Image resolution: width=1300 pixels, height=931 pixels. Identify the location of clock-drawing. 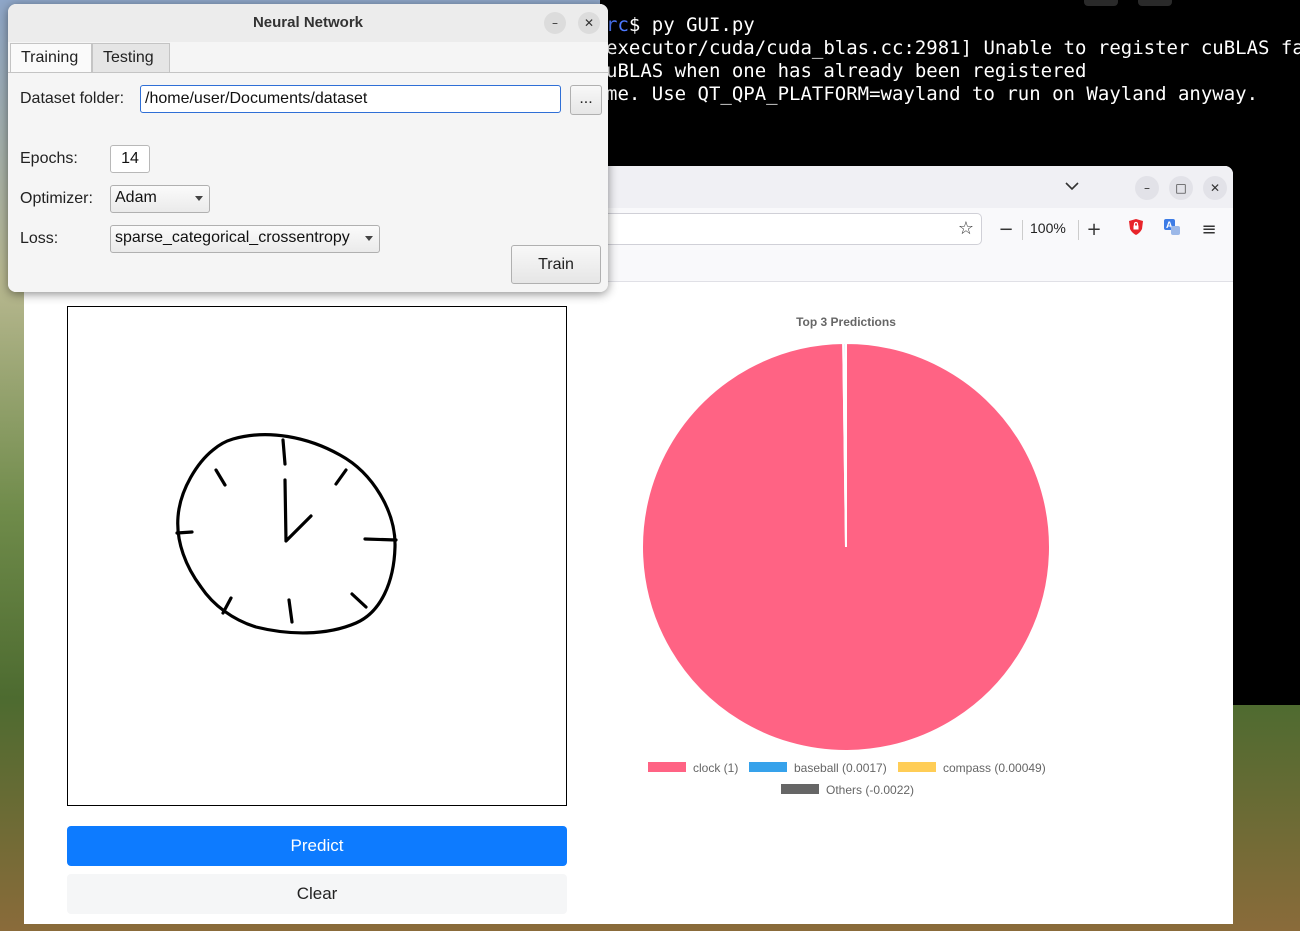
(286, 534).